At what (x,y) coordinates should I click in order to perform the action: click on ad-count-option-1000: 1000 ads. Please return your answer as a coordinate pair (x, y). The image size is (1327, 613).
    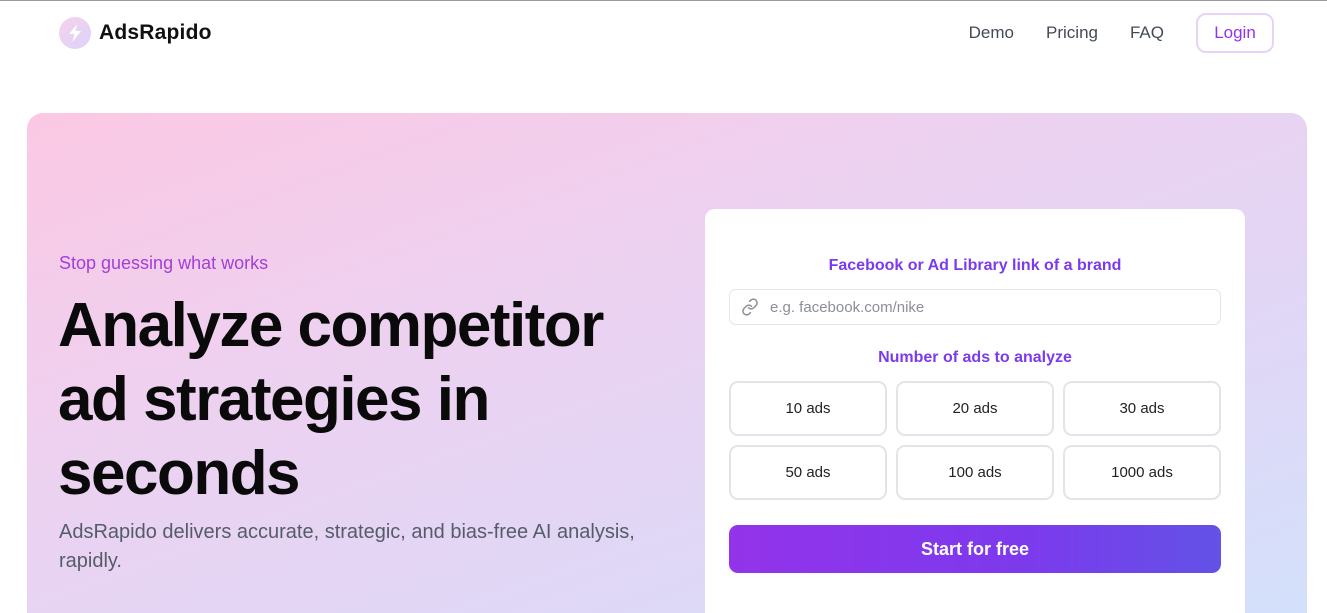
    Looking at the image, I should click on (1142, 472).